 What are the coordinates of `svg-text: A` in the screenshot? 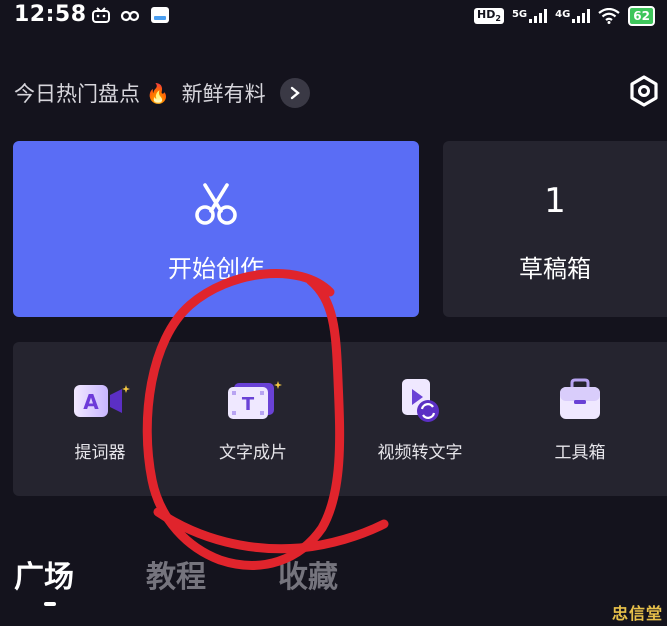 It's located at (91, 402).